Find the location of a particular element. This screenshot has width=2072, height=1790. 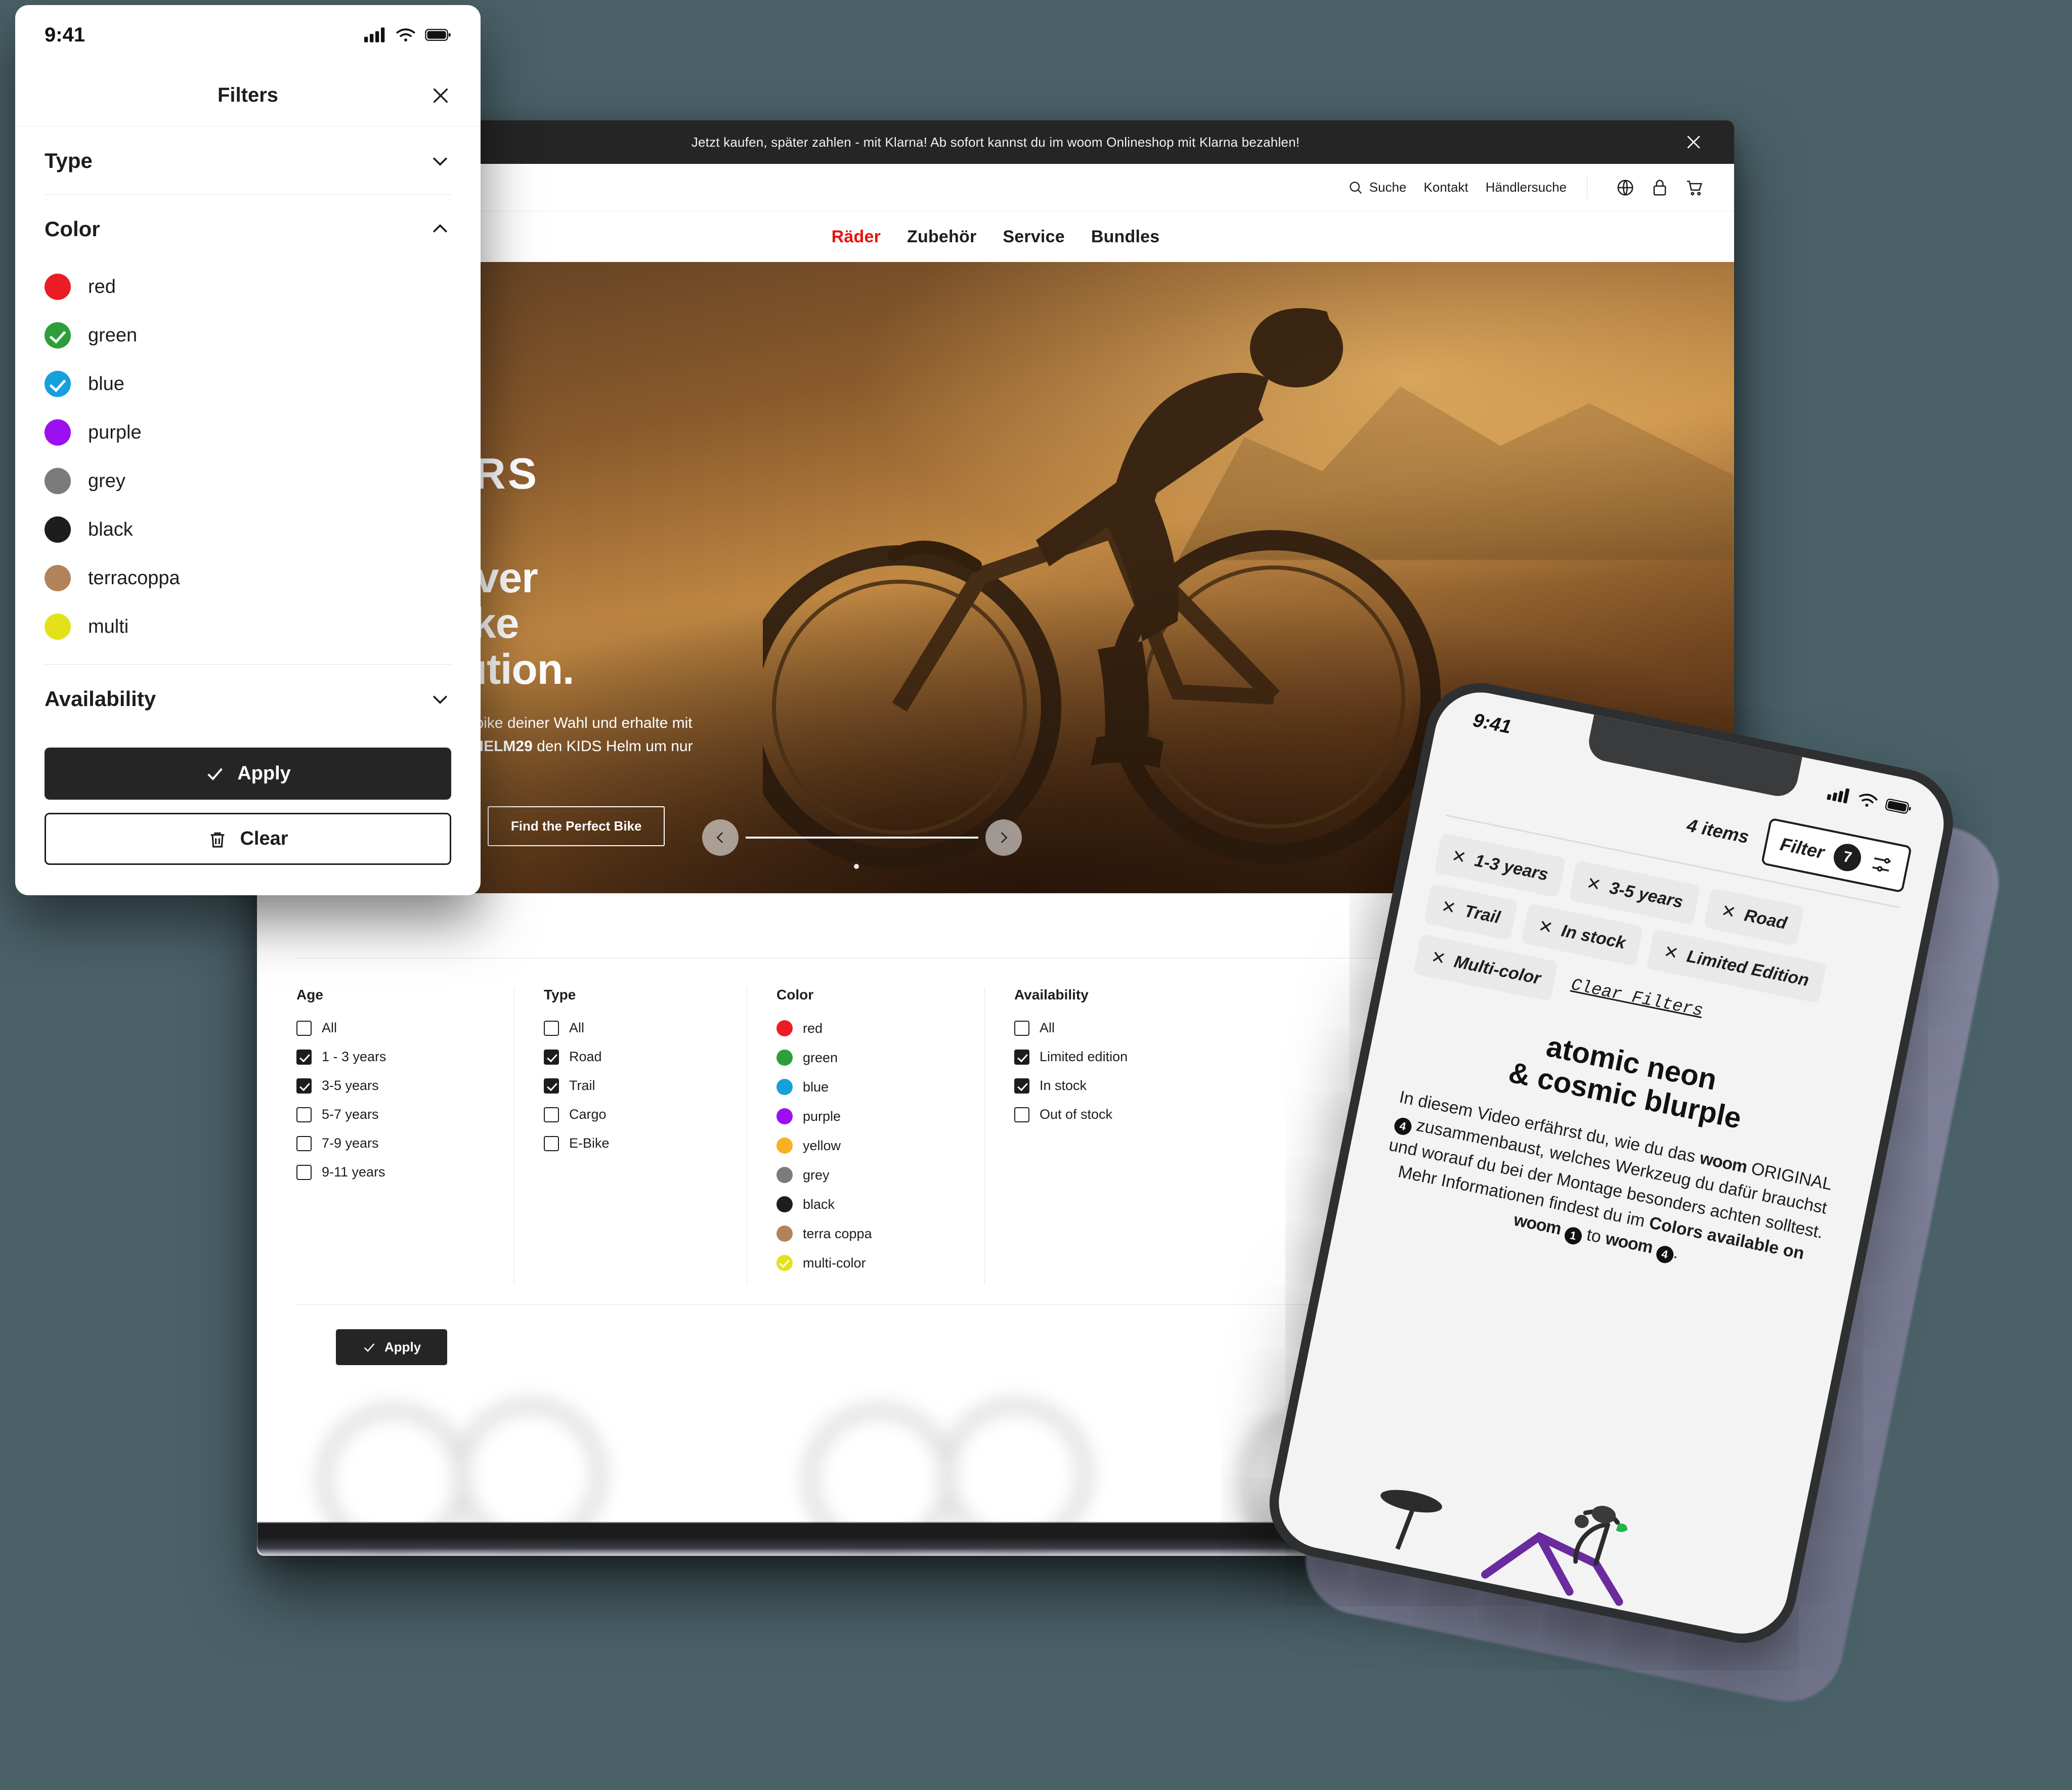

checkbox-row: Out of stock is located at coordinates (1108, 1114).